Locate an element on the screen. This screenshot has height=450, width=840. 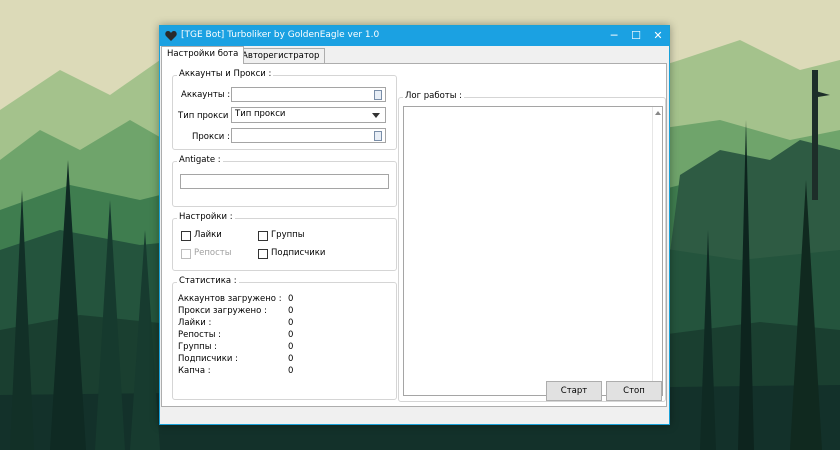
proxy-type-value: Тип прокси is located at coordinates (260, 114).